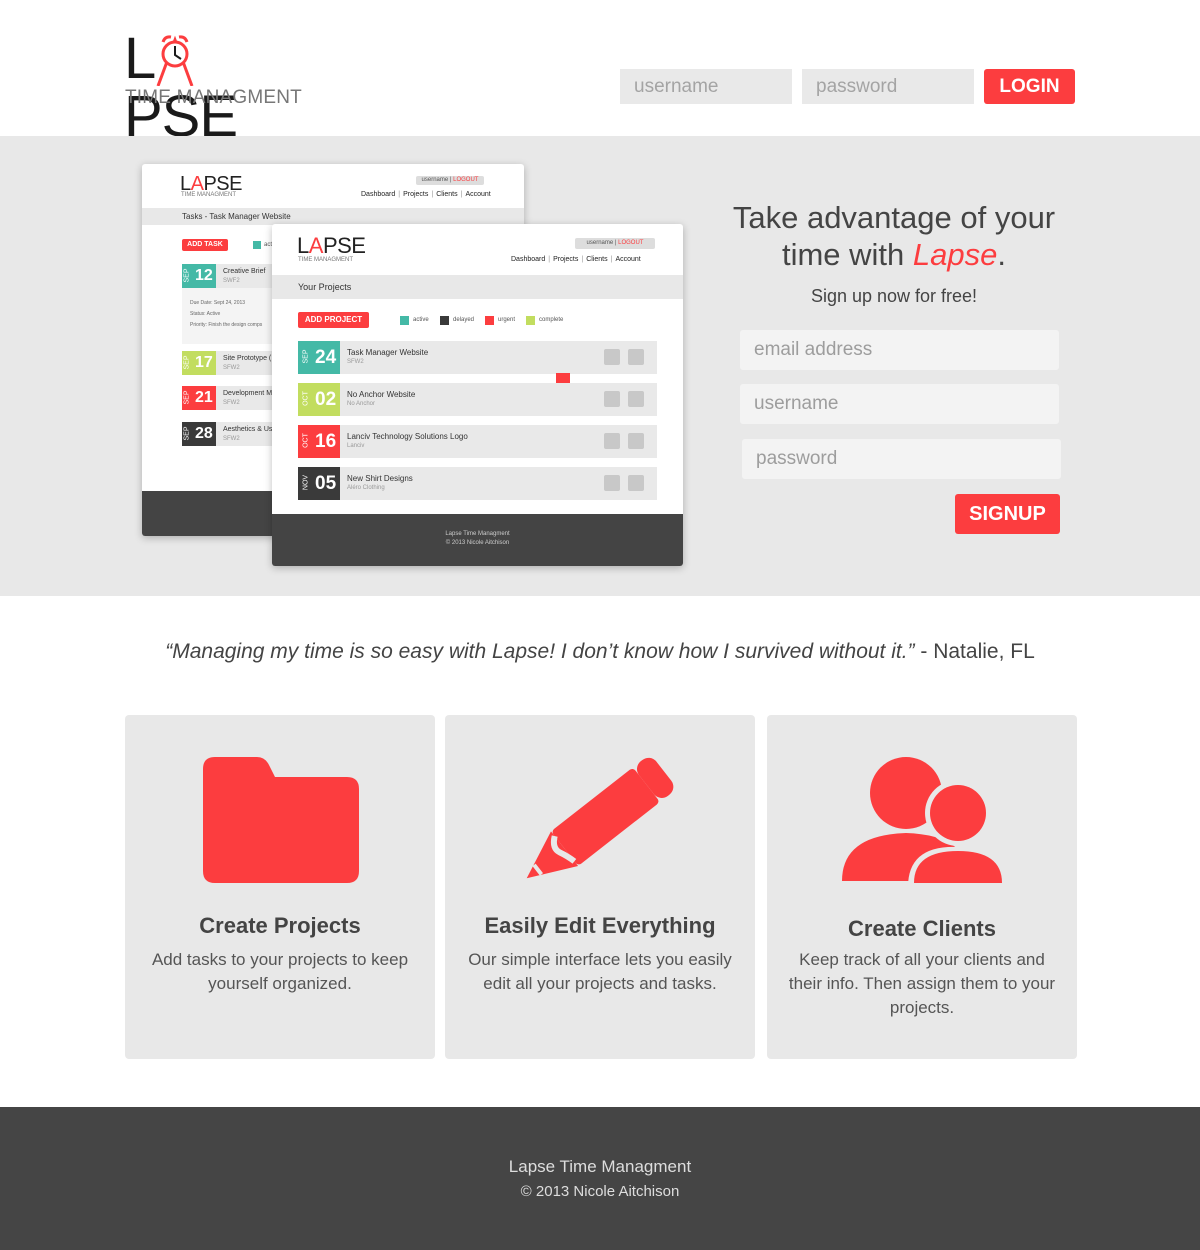  I want to click on project-title: No Anchor Website, so click(381, 394).